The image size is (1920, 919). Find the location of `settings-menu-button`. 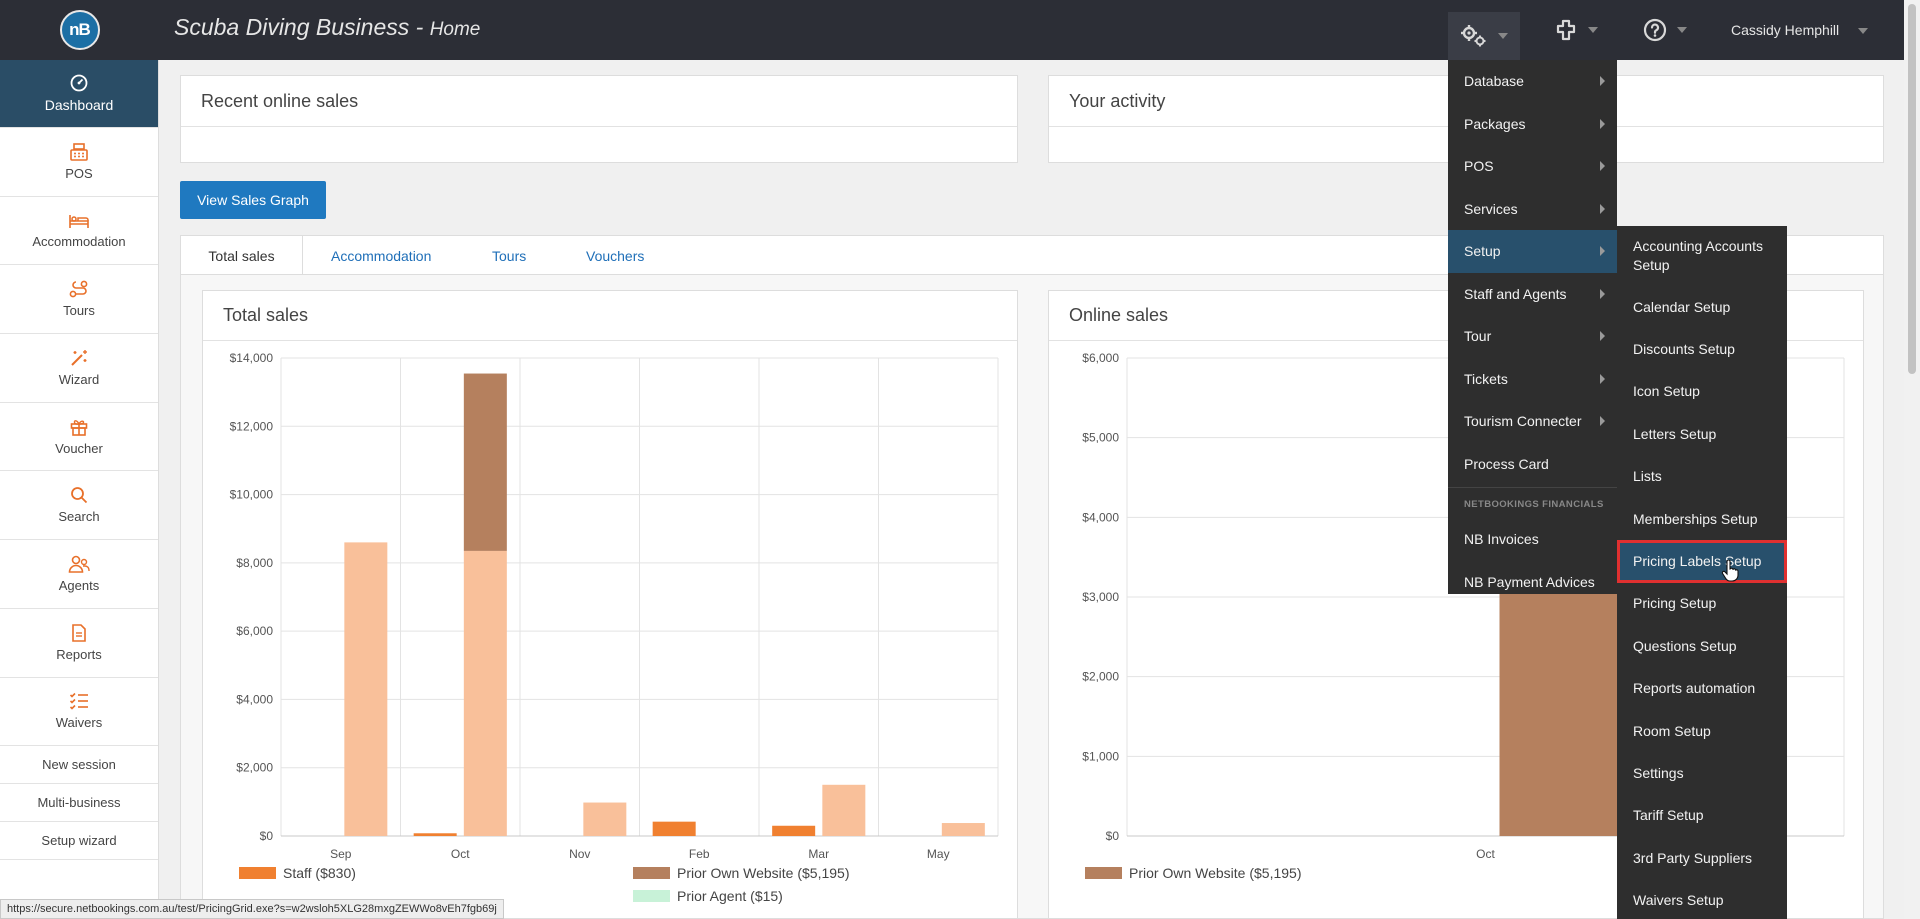

settings-menu-button is located at coordinates (1484, 36).